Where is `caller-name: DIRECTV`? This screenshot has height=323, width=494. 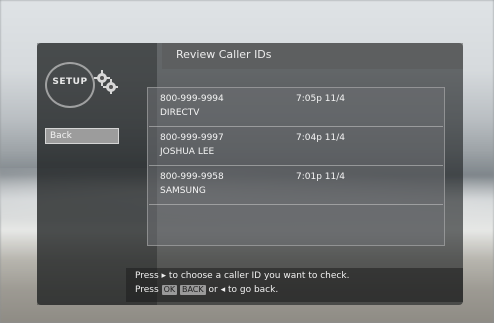
caller-name: DIRECTV is located at coordinates (180, 113).